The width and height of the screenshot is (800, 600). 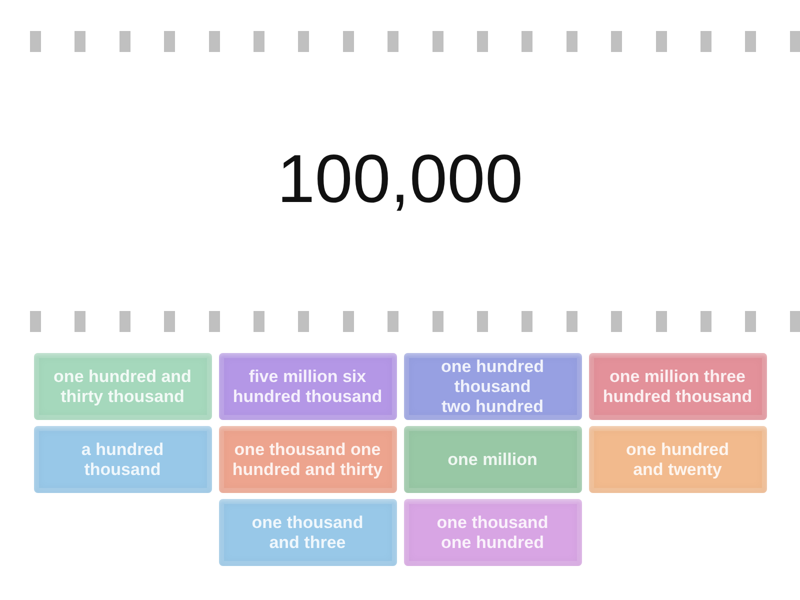 I want to click on answer-tile: a hundred thousand, so click(x=123, y=459).